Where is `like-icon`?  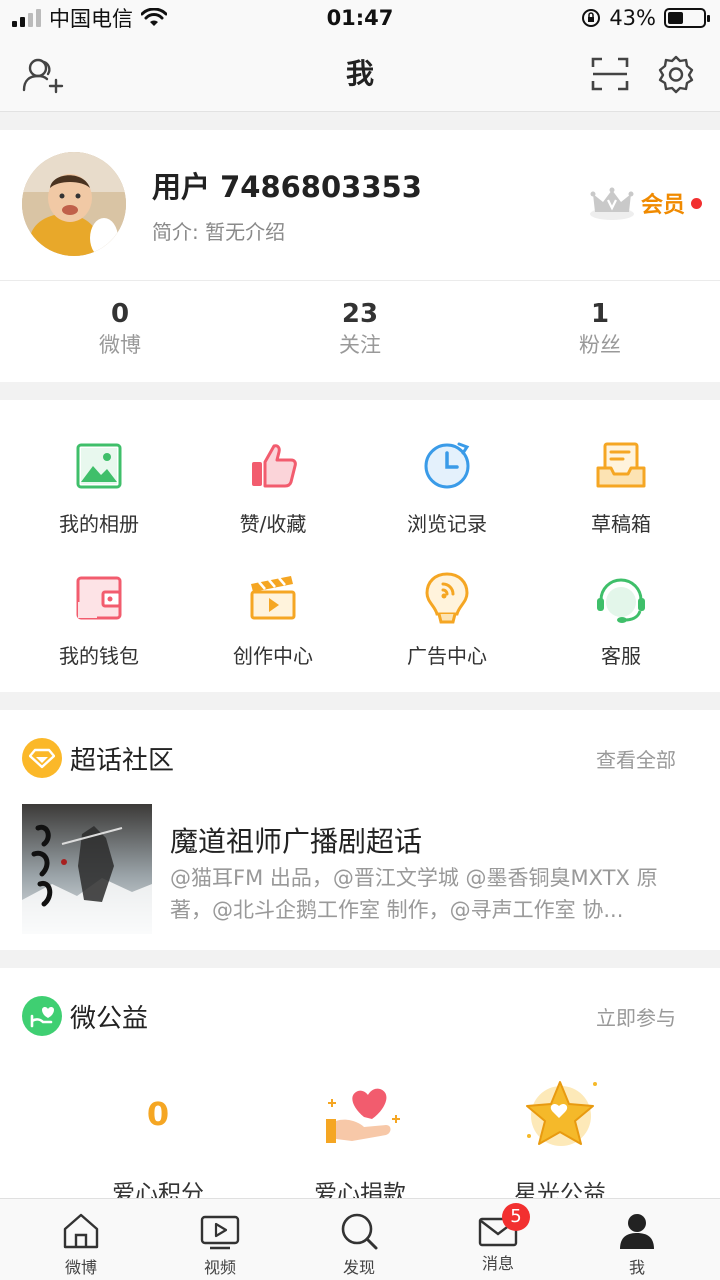
like-icon is located at coordinates (274, 466).